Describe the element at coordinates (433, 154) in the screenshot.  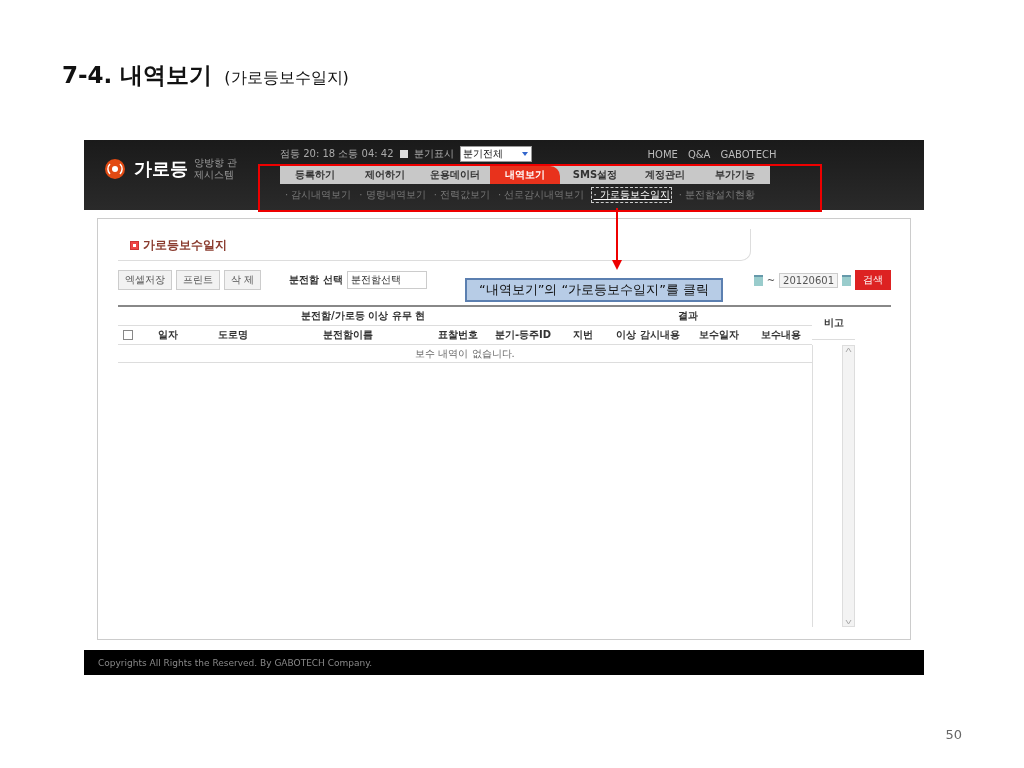
I see `checkbox-label: 분기표시` at that location.